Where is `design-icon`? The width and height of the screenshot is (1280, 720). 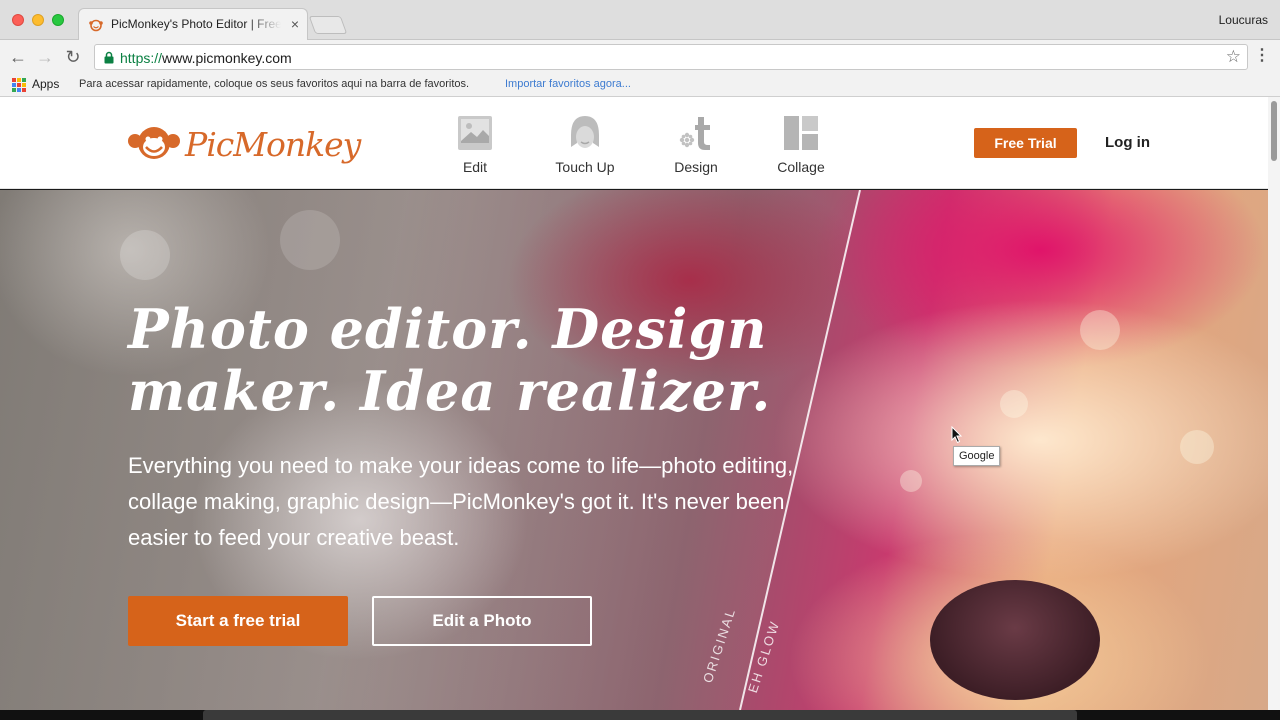
design-icon is located at coordinates (694, 133).